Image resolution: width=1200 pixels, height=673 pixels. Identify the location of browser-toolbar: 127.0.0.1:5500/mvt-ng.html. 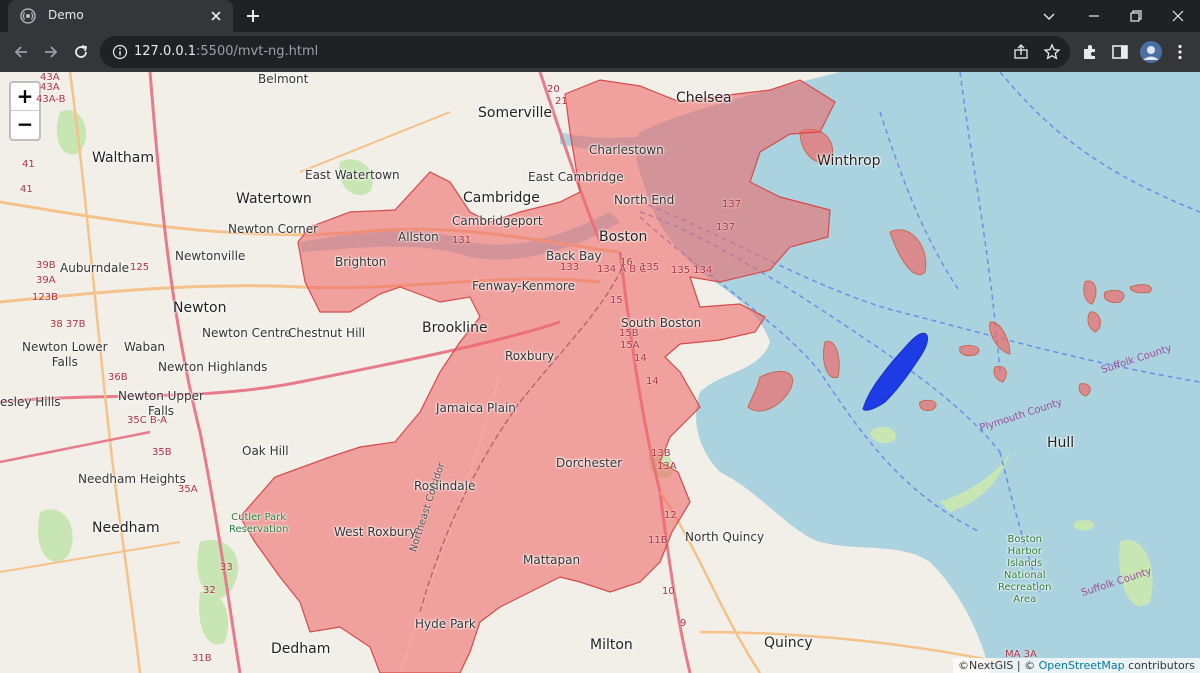
(600, 52).